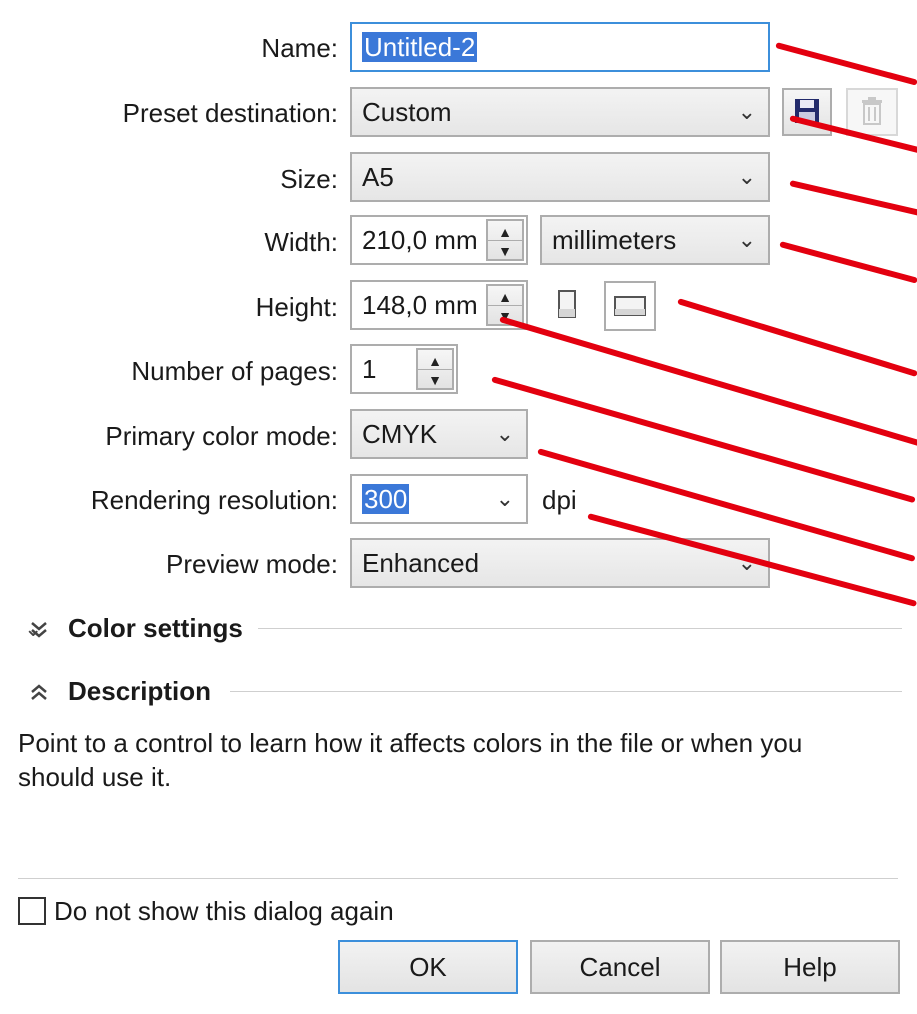 The height and width of the screenshot is (1014, 917). Describe the element at coordinates (32, 911) in the screenshot. I see `do-not-show-checkbox` at that location.